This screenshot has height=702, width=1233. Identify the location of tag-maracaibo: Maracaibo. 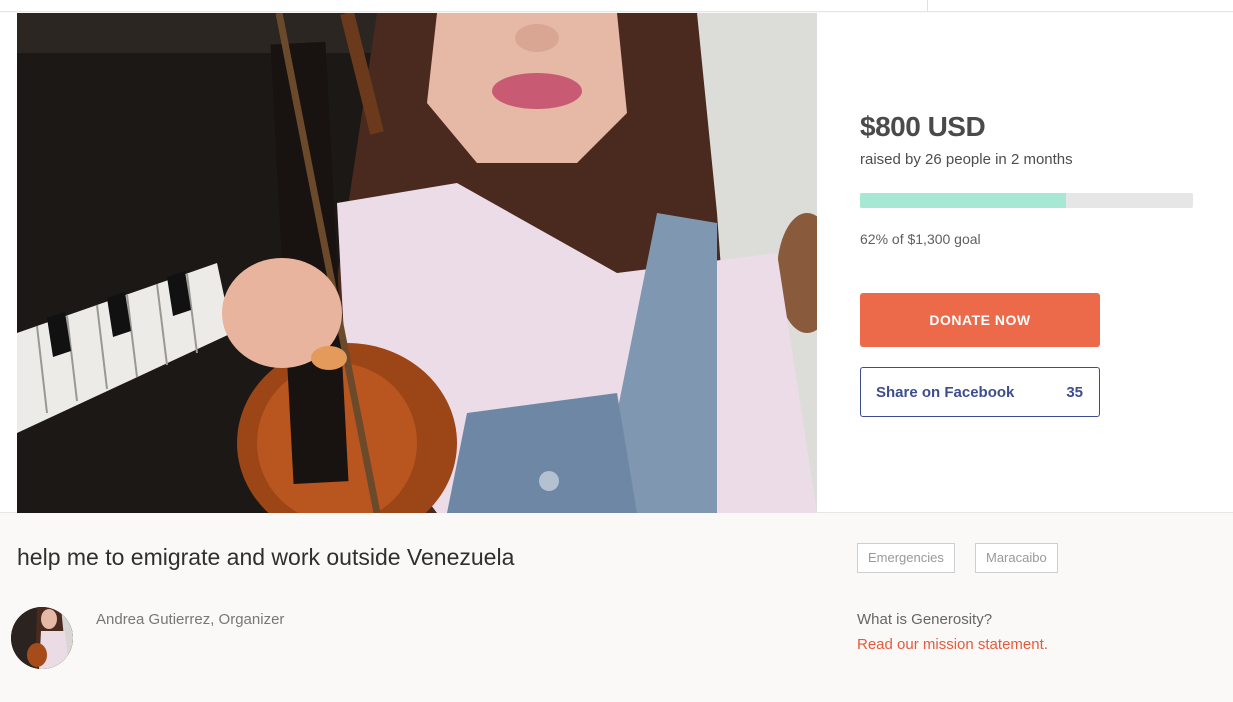
(1016, 558).